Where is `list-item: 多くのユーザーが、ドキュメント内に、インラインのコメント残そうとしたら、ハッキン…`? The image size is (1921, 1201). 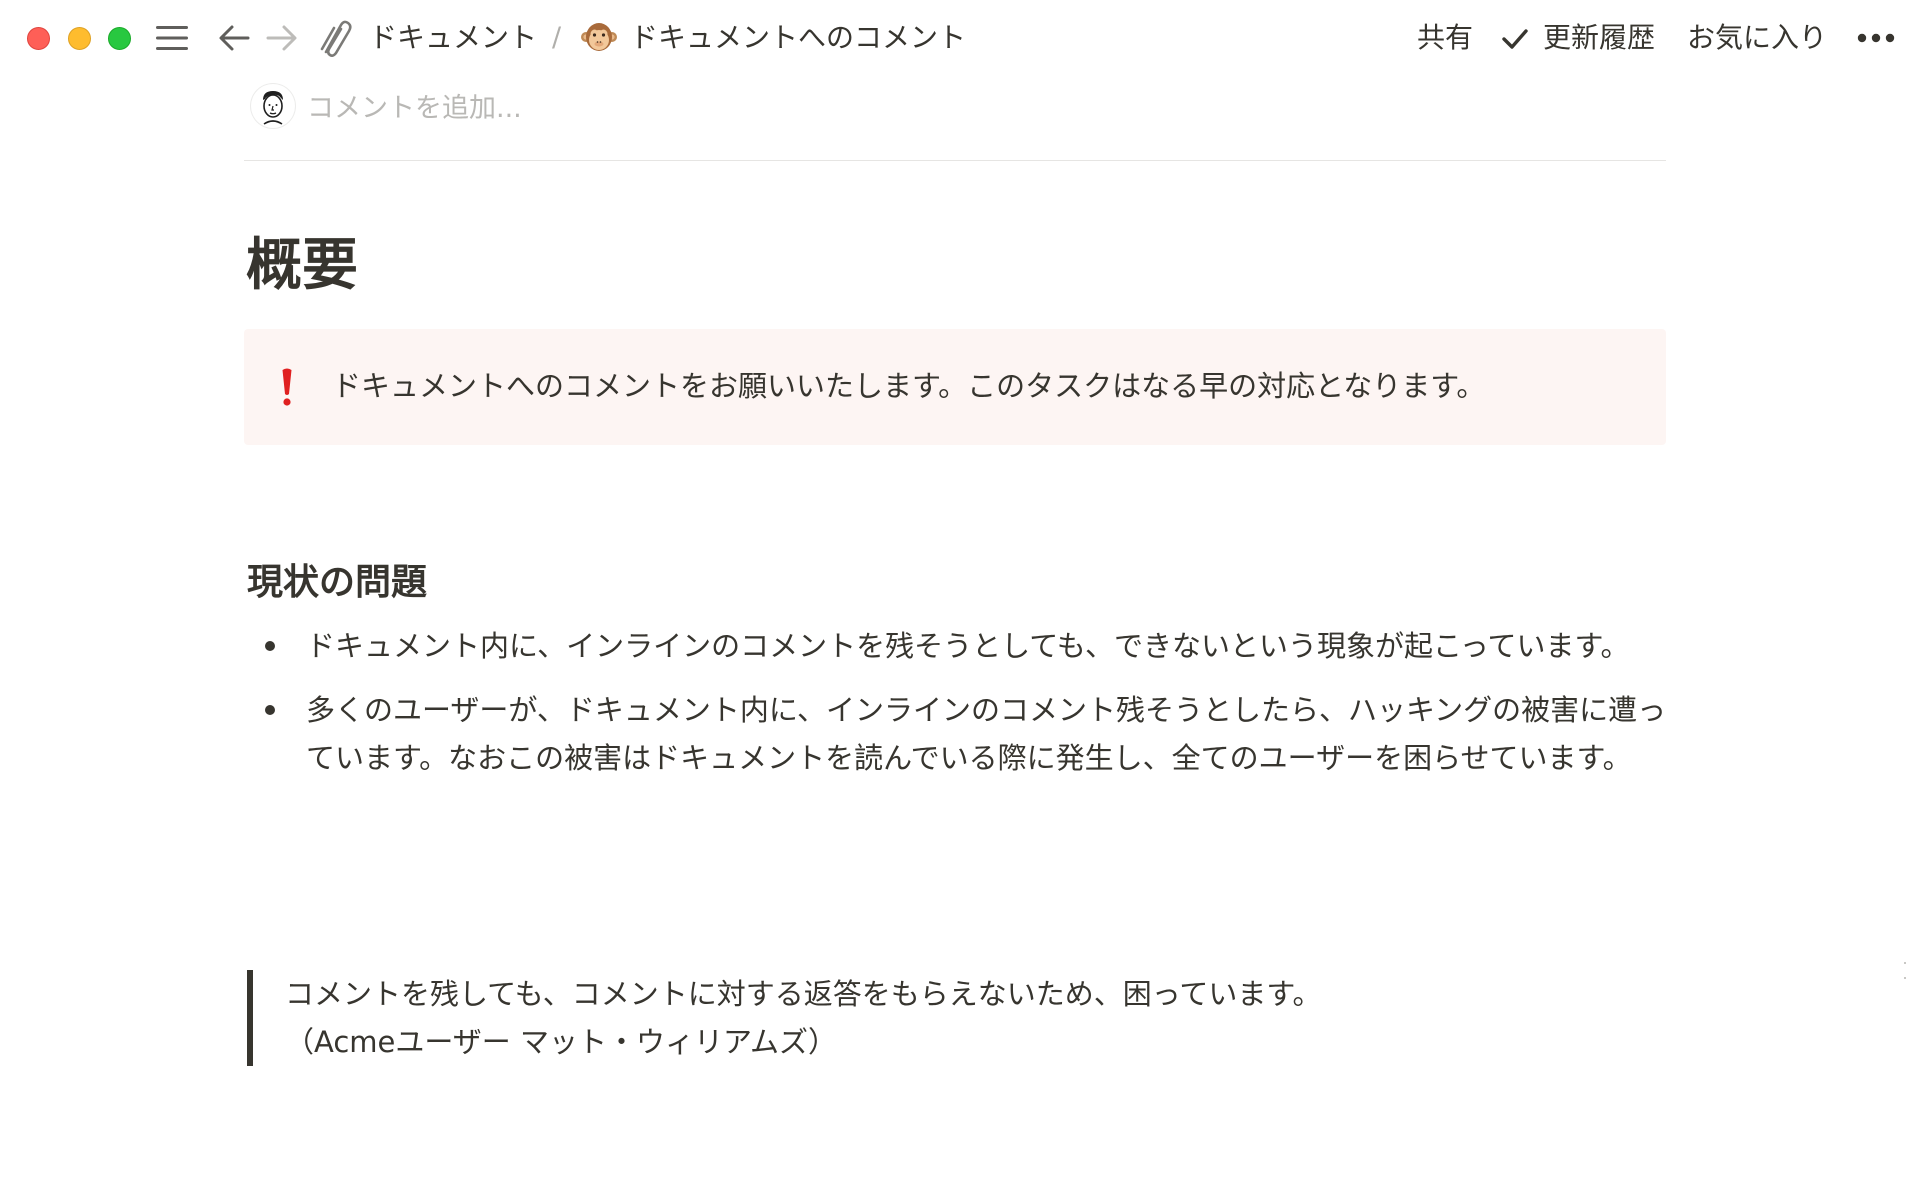 list-item: 多くのユーザーが、ドキュメント内に、インラインのコメント残そうとしたら、ハッキン… is located at coordinates (956, 734).